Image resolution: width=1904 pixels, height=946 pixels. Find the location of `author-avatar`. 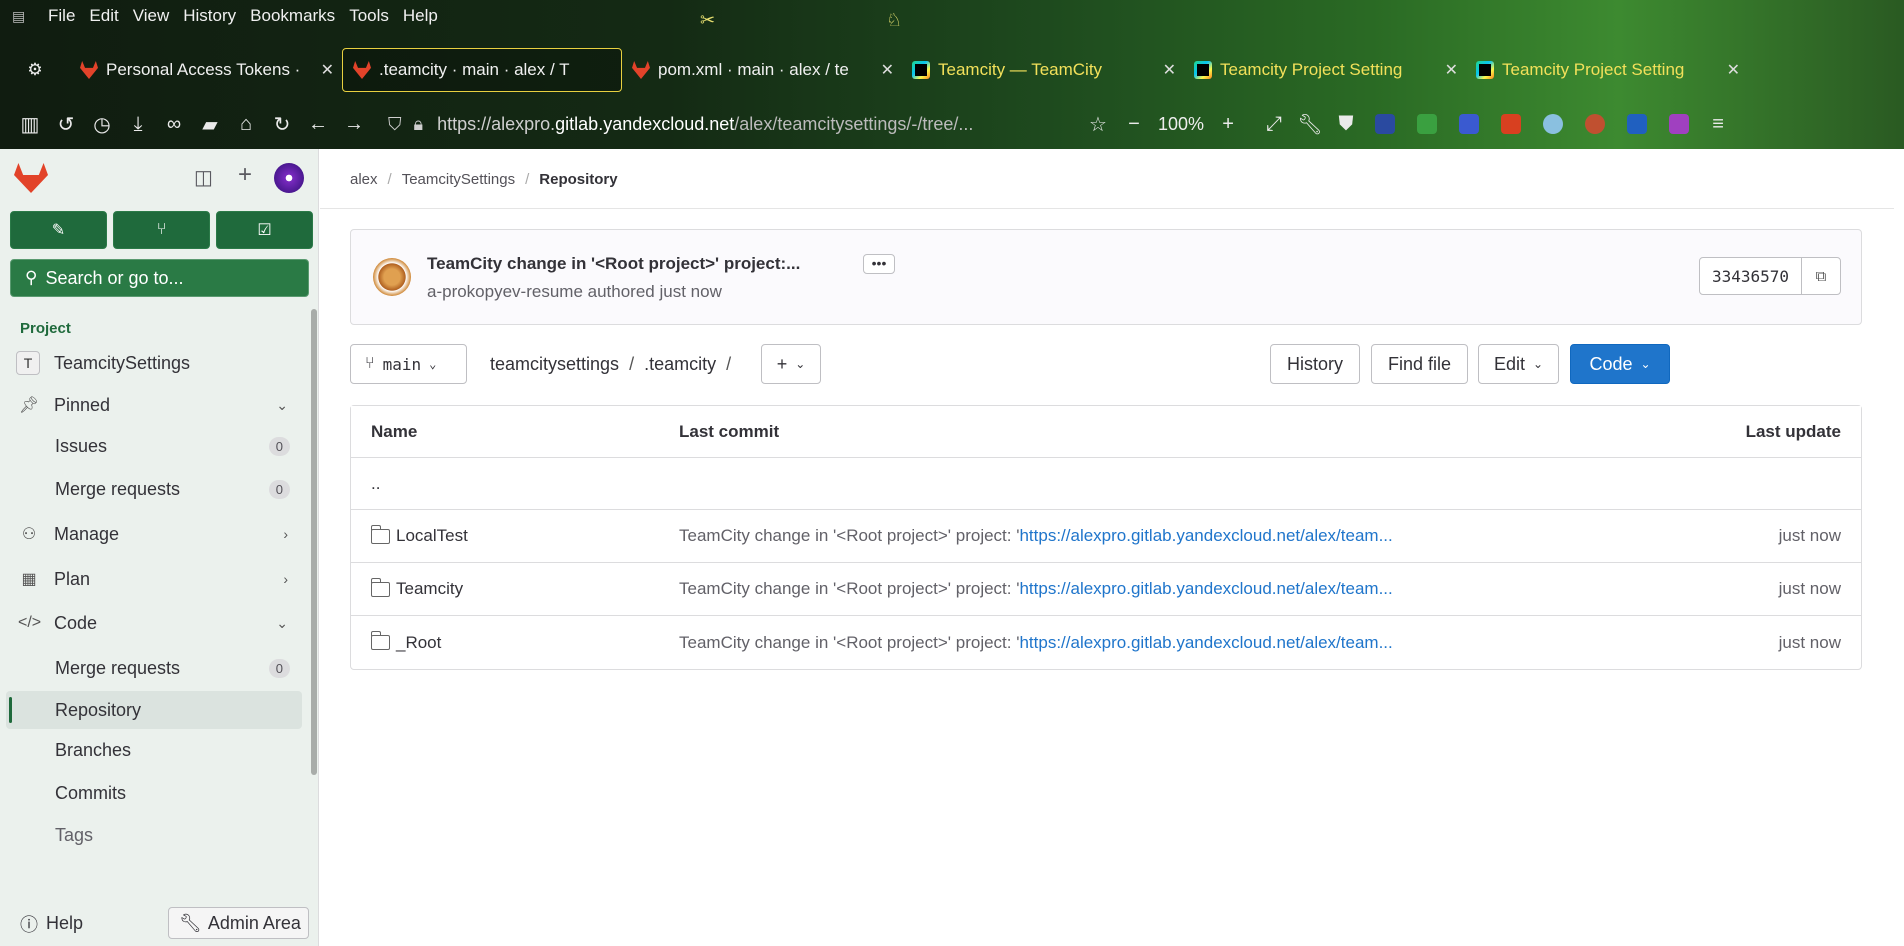

author-avatar is located at coordinates (392, 277).